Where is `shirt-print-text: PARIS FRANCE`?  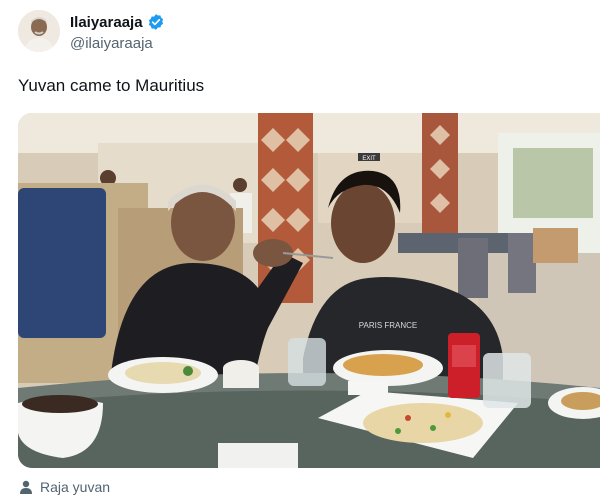
shirt-print-text: PARIS FRANCE is located at coordinates (388, 325).